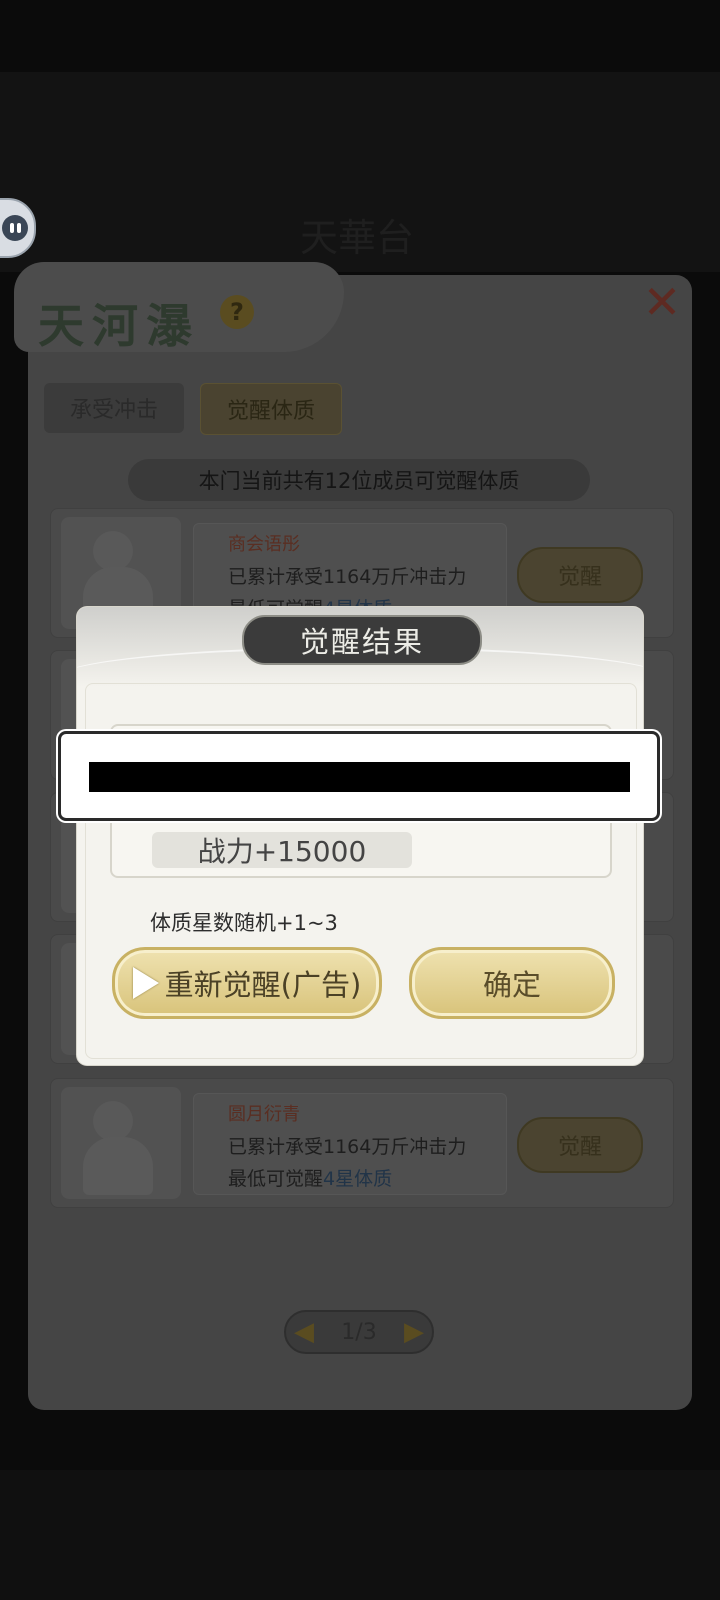  Describe the element at coordinates (264, 544) in the screenshot. I see `member-name: 商会语彤` at that location.